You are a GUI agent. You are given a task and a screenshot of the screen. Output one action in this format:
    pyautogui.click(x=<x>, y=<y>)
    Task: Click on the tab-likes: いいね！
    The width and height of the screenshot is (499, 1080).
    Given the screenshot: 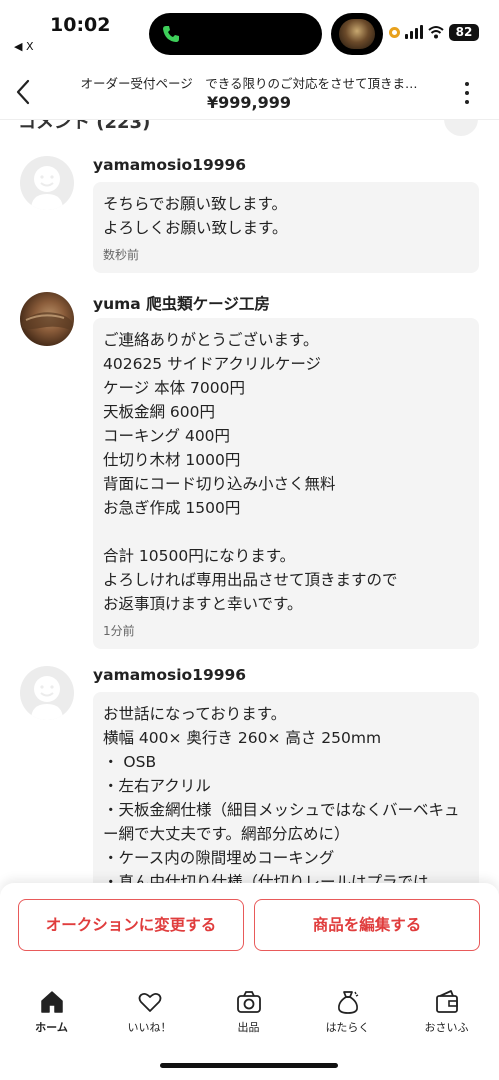 What is the action you would take?
    pyautogui.click(x=149, y=1012)
    